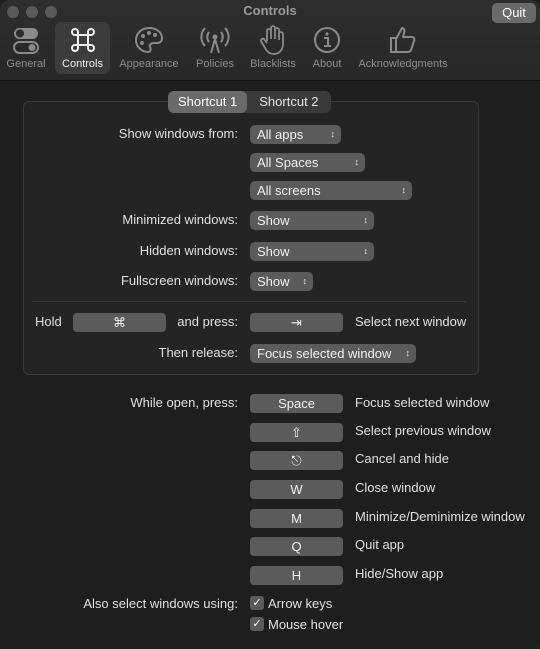  What do you see at coordinates (198, 352) in the screenshot?
I see `then-release-label: Then release:` at bounding box center [198, 352].